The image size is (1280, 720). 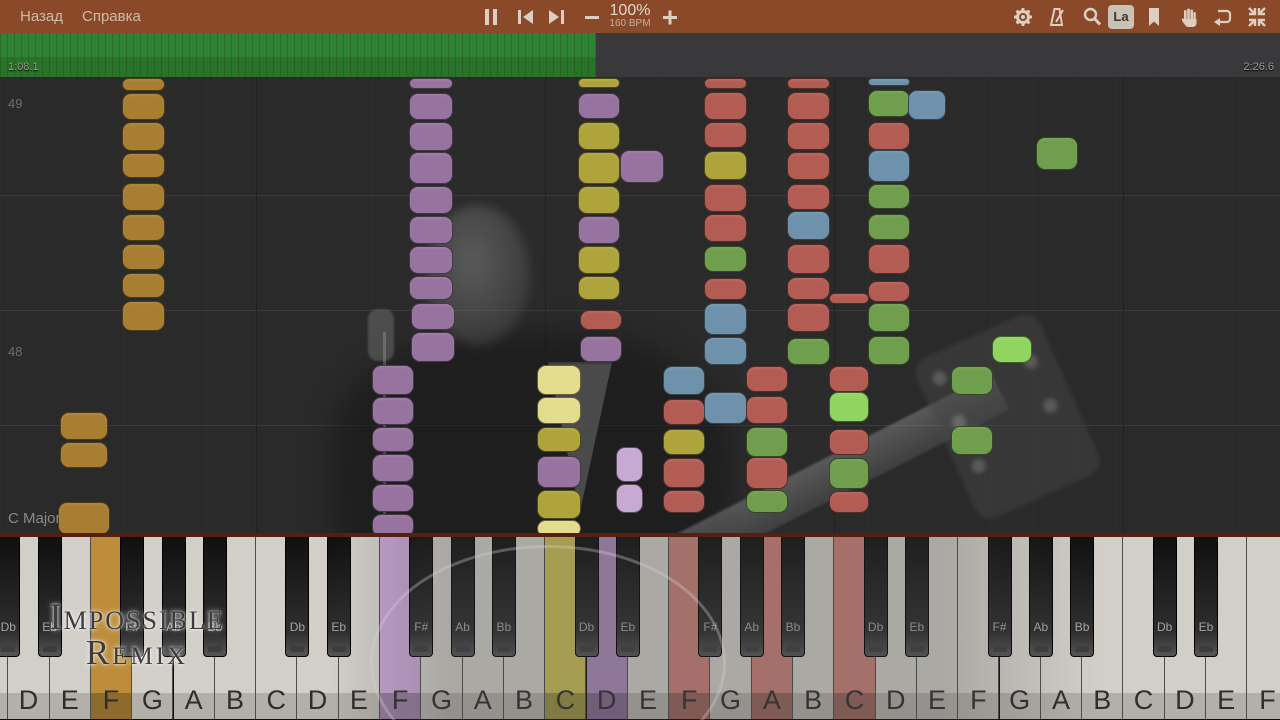 What do you see at coordinates (630, 23) in the screenshot?
I see `tempo-bpm: 160 BPM` at bounding box center [630, 23].